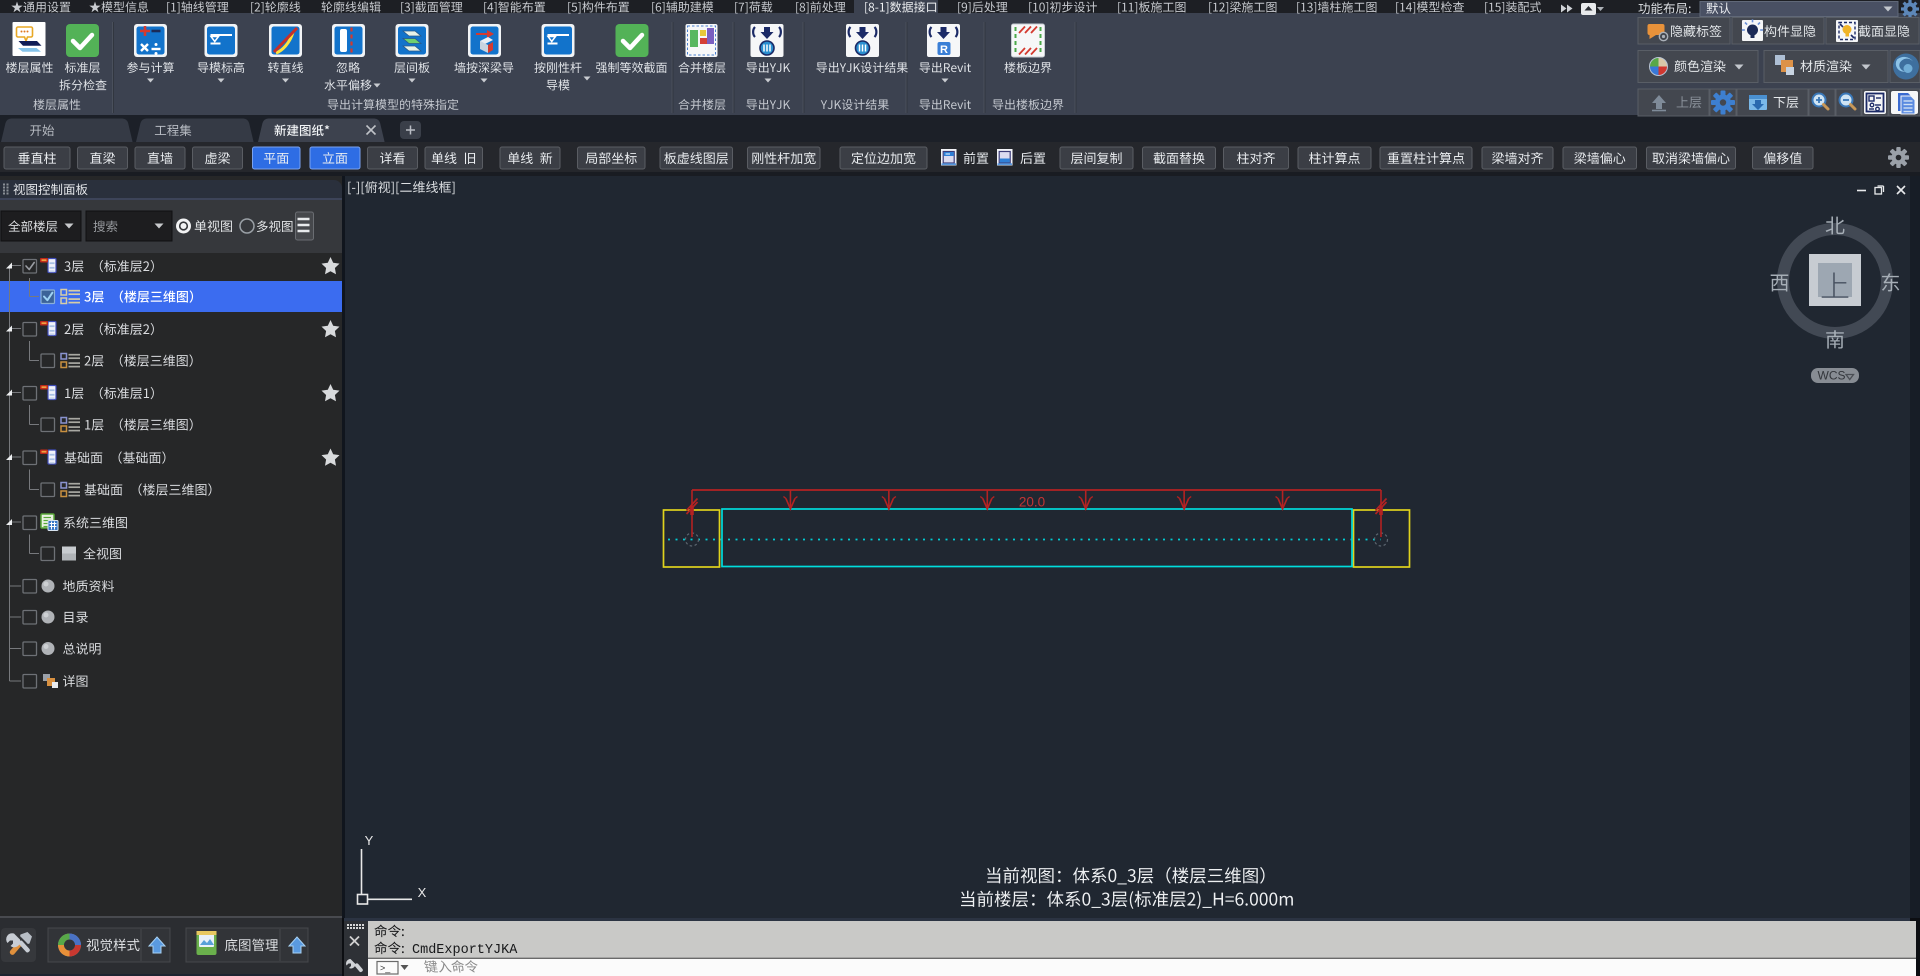  Describe the element at coordinates (369, 840) in the screenshot. I see `svg-text: Y` at that location.